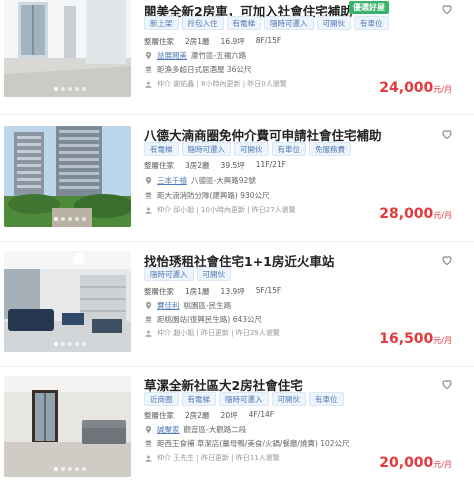 This screenshot has width=474, height=489. I want to click on listing-poster: 仲介 趙小姐 | 昨日更新 | 昨日29人瀏覽, so click(212, 333).